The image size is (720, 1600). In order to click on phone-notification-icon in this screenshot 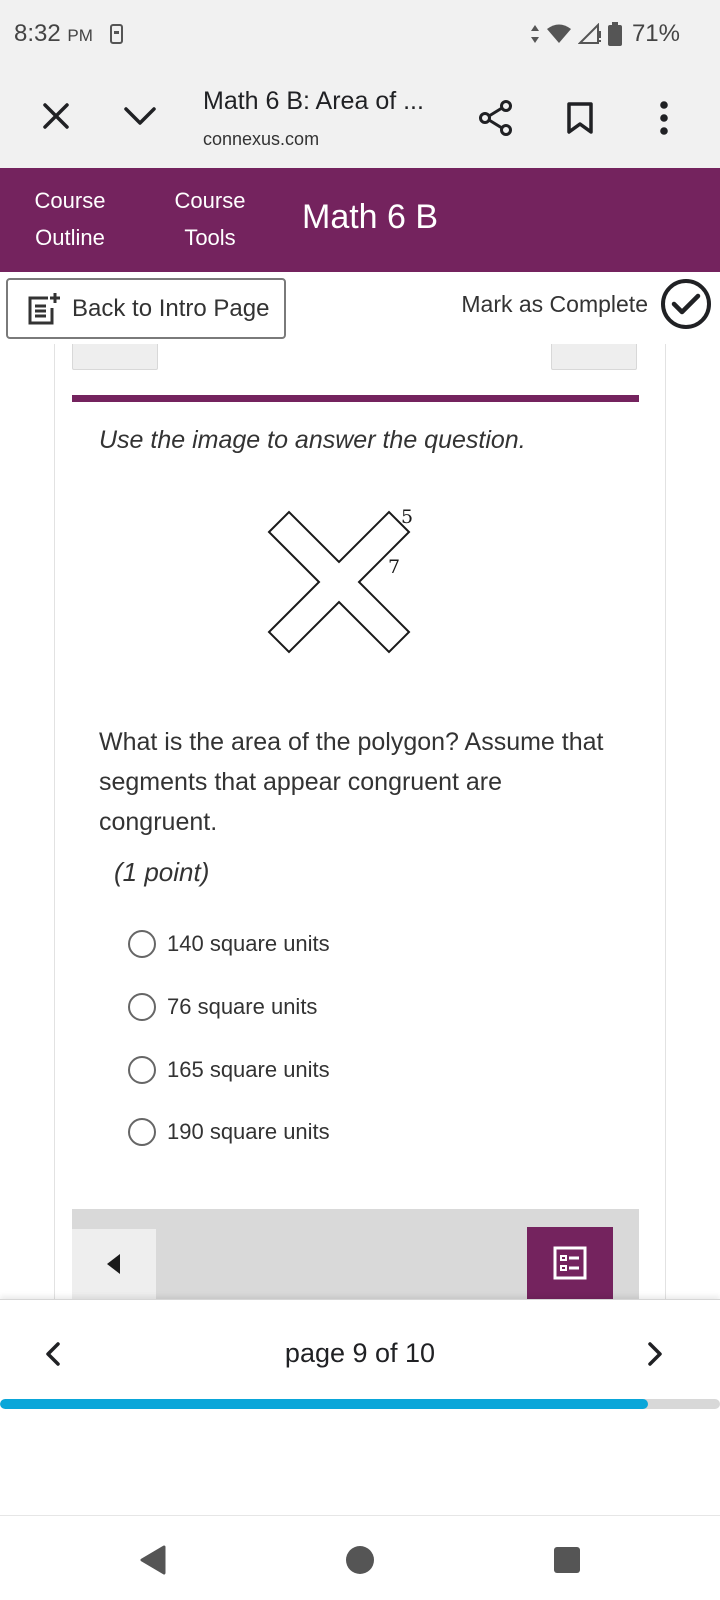, I will do `click(116, 34)`.